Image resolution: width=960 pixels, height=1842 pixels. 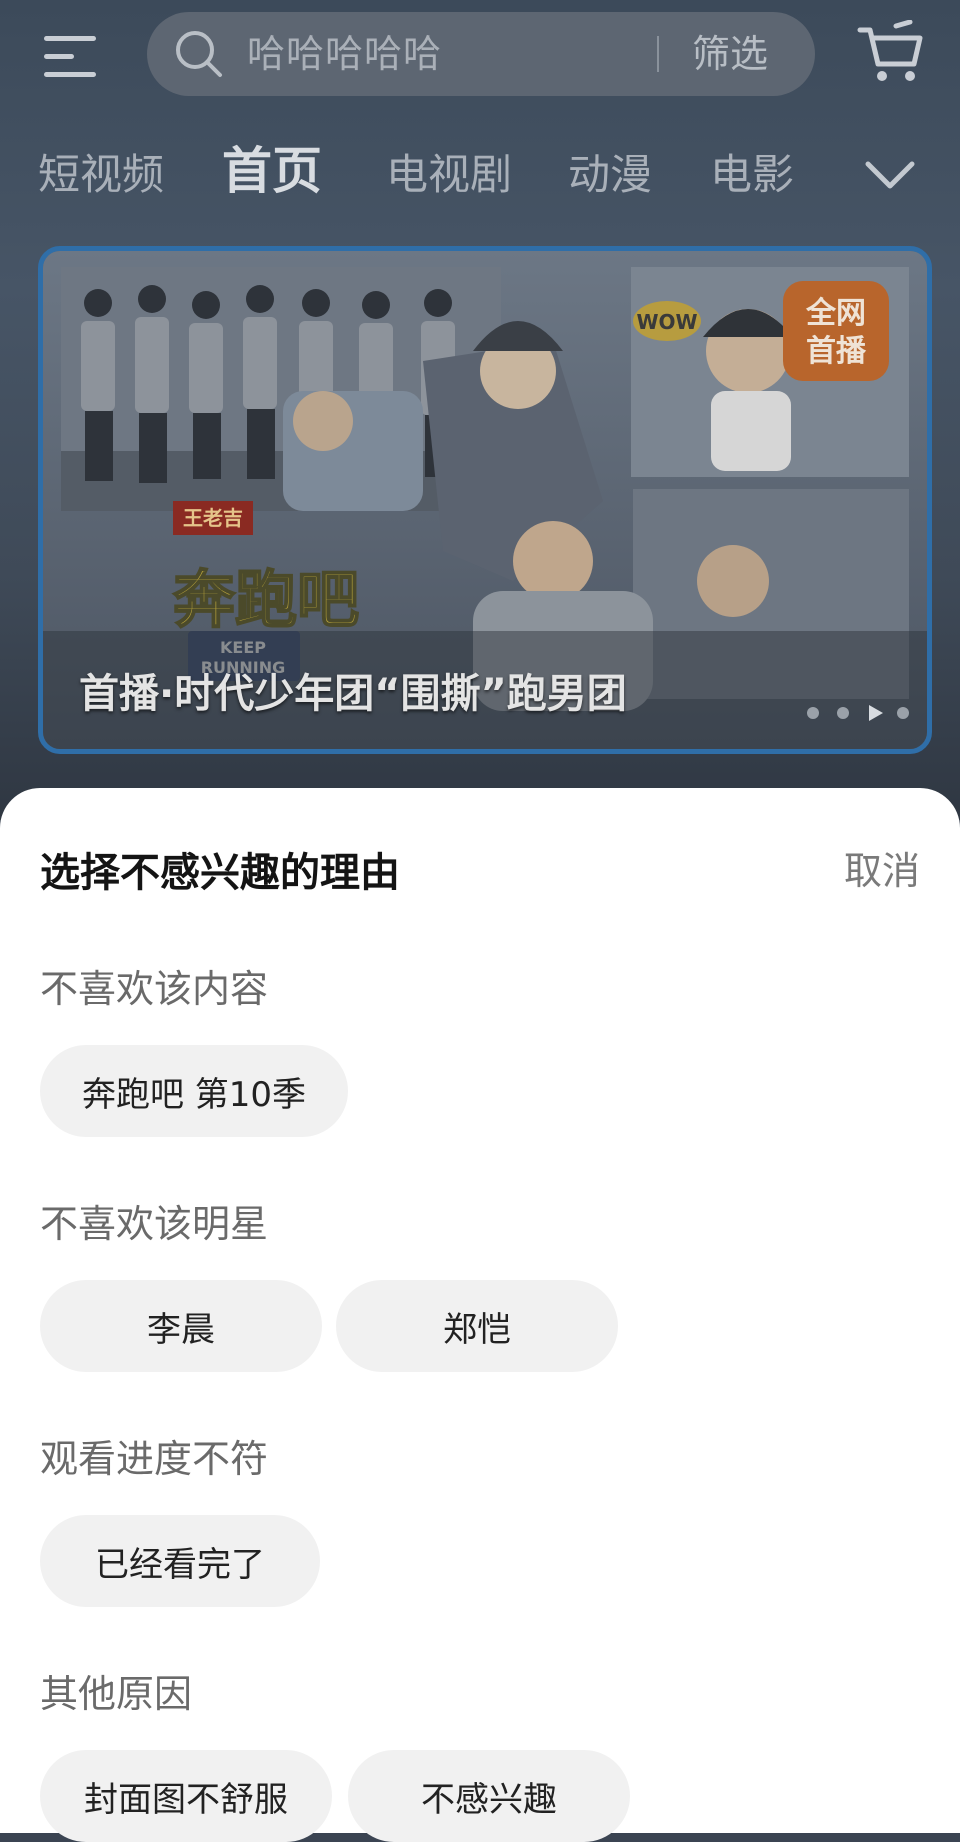 What do you see at coordinates (876, 713) in the screenshot?
I see `carousel-play-icon` at bounding box center [876, 713].